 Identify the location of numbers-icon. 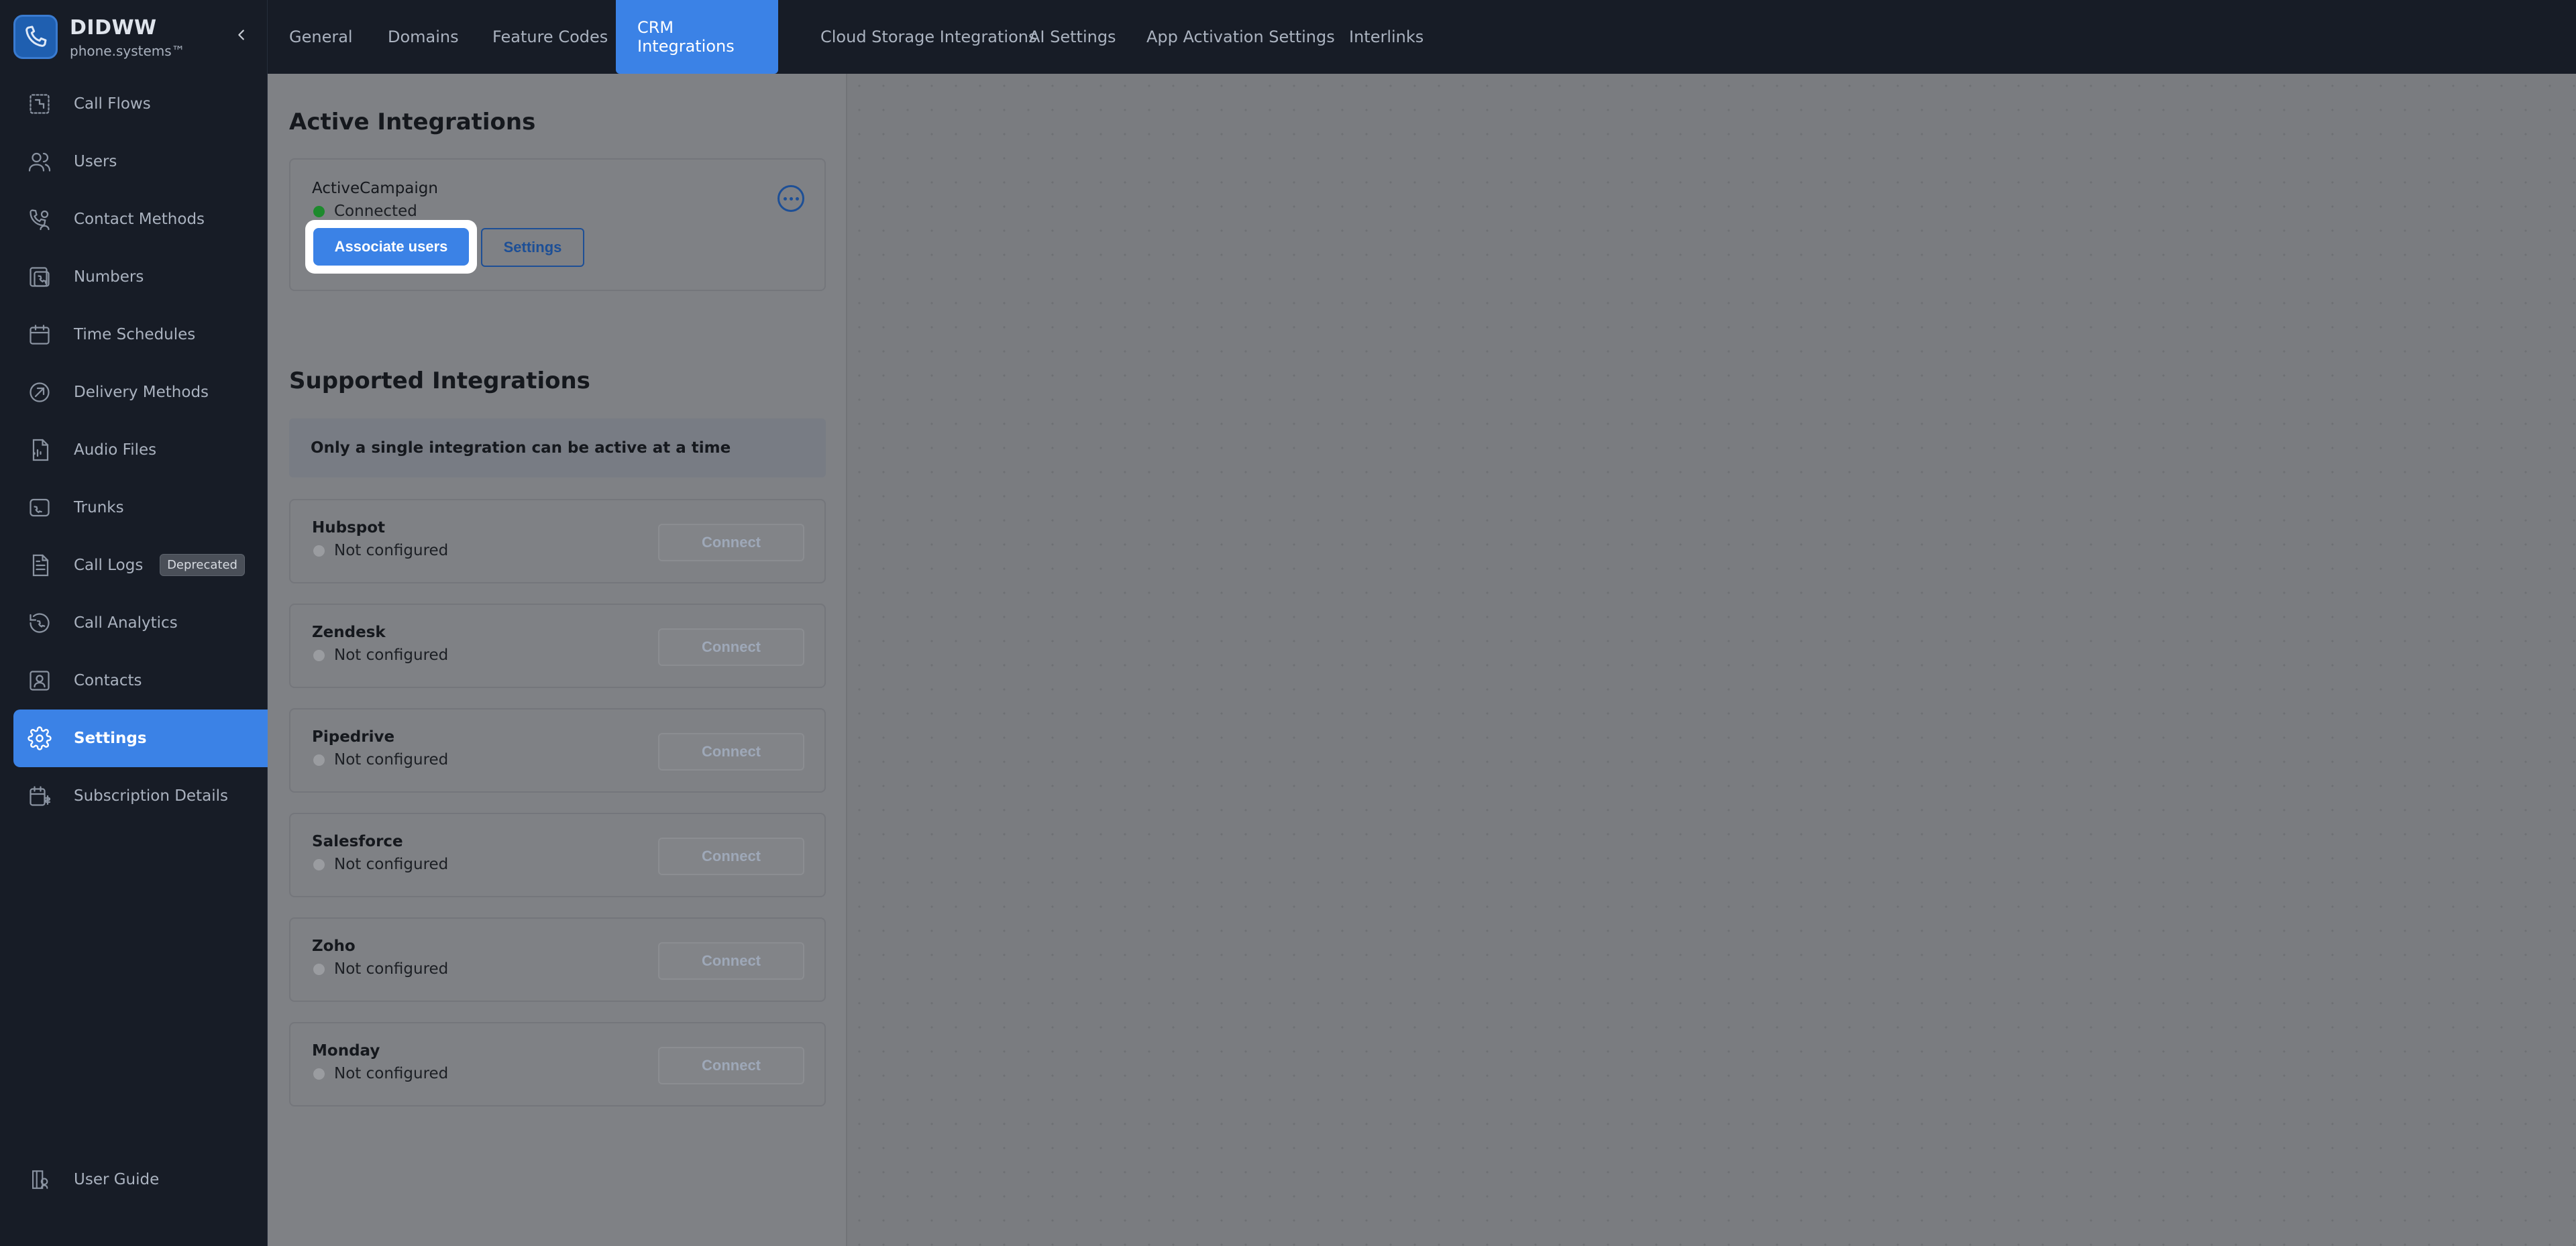
(39, 277).